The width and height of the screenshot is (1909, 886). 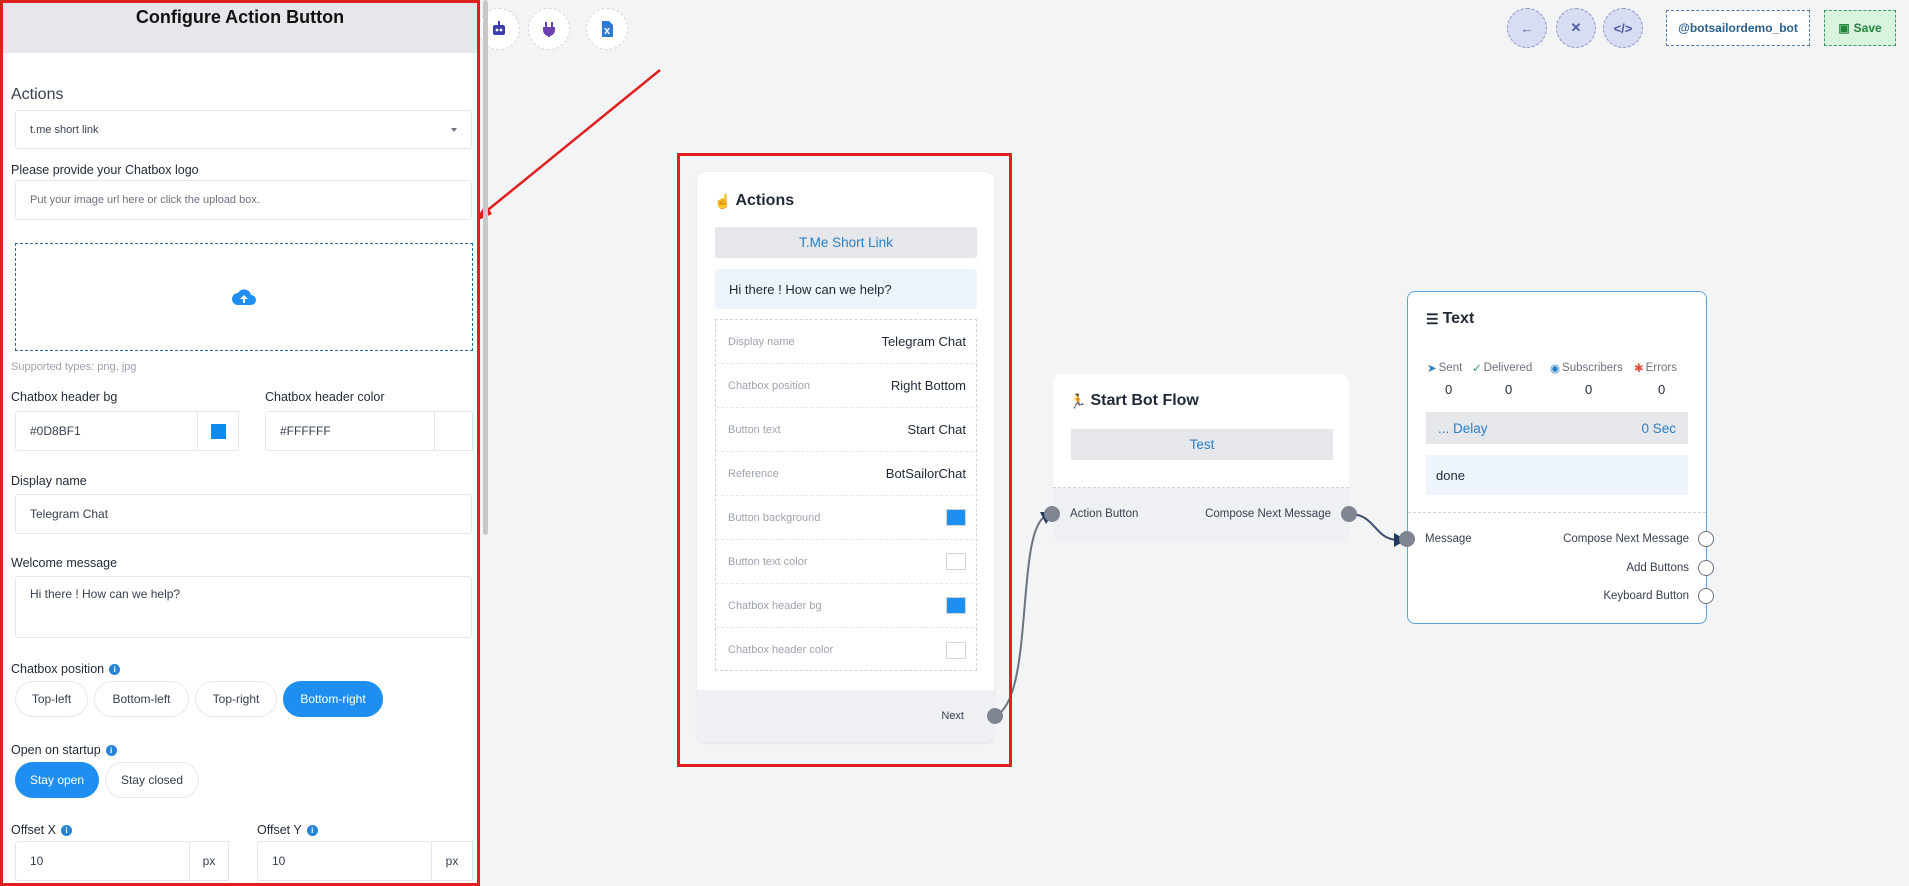 I want to click on position-bottom-right: Bottom-right, so click(x=333, y=699).